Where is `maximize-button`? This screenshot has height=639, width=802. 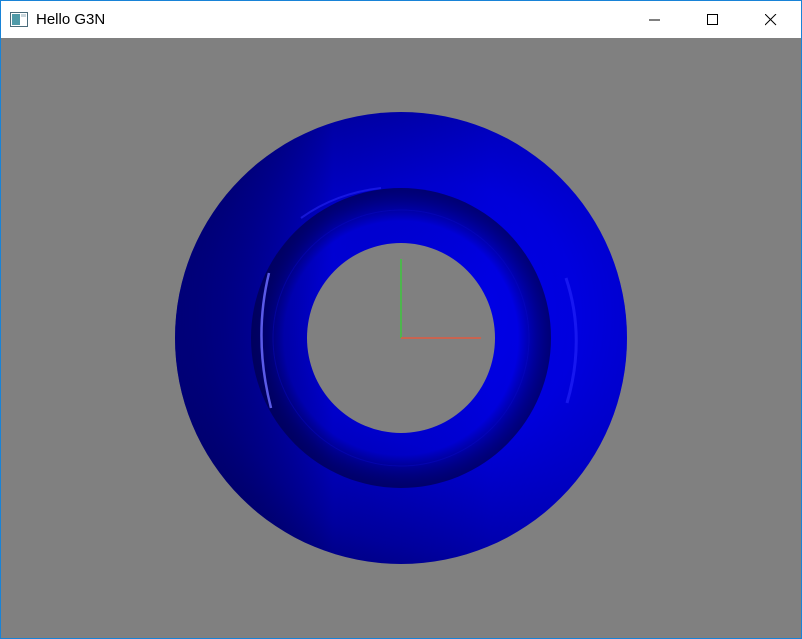
maximize-button is located at coordinates (713, 19).